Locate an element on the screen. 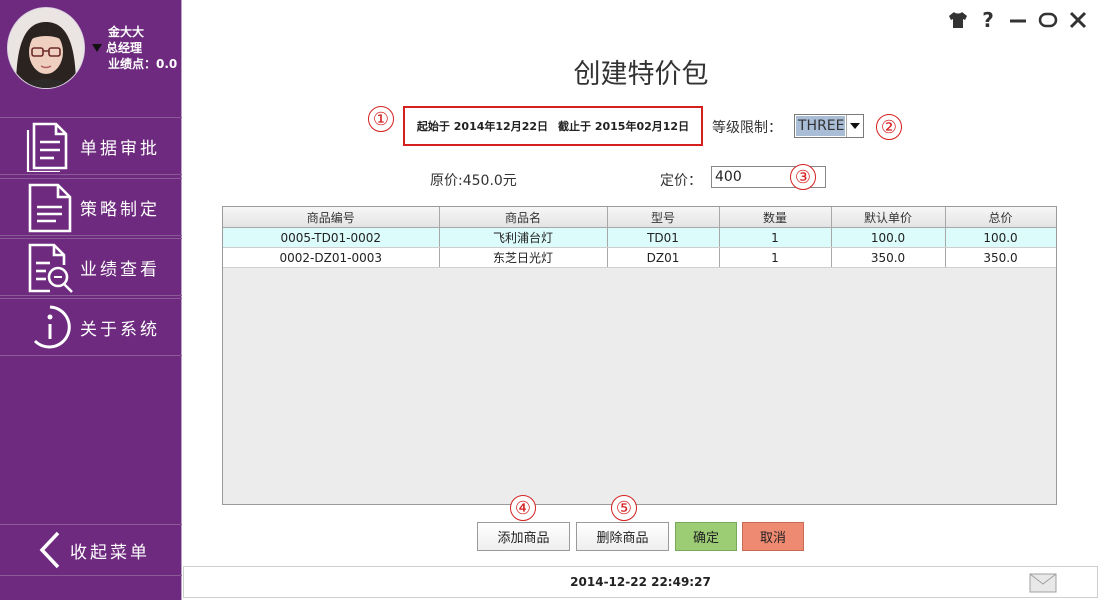 This screenshot has width=1100, height=600. chevron-down-icon is located at coordinates (854, 126).